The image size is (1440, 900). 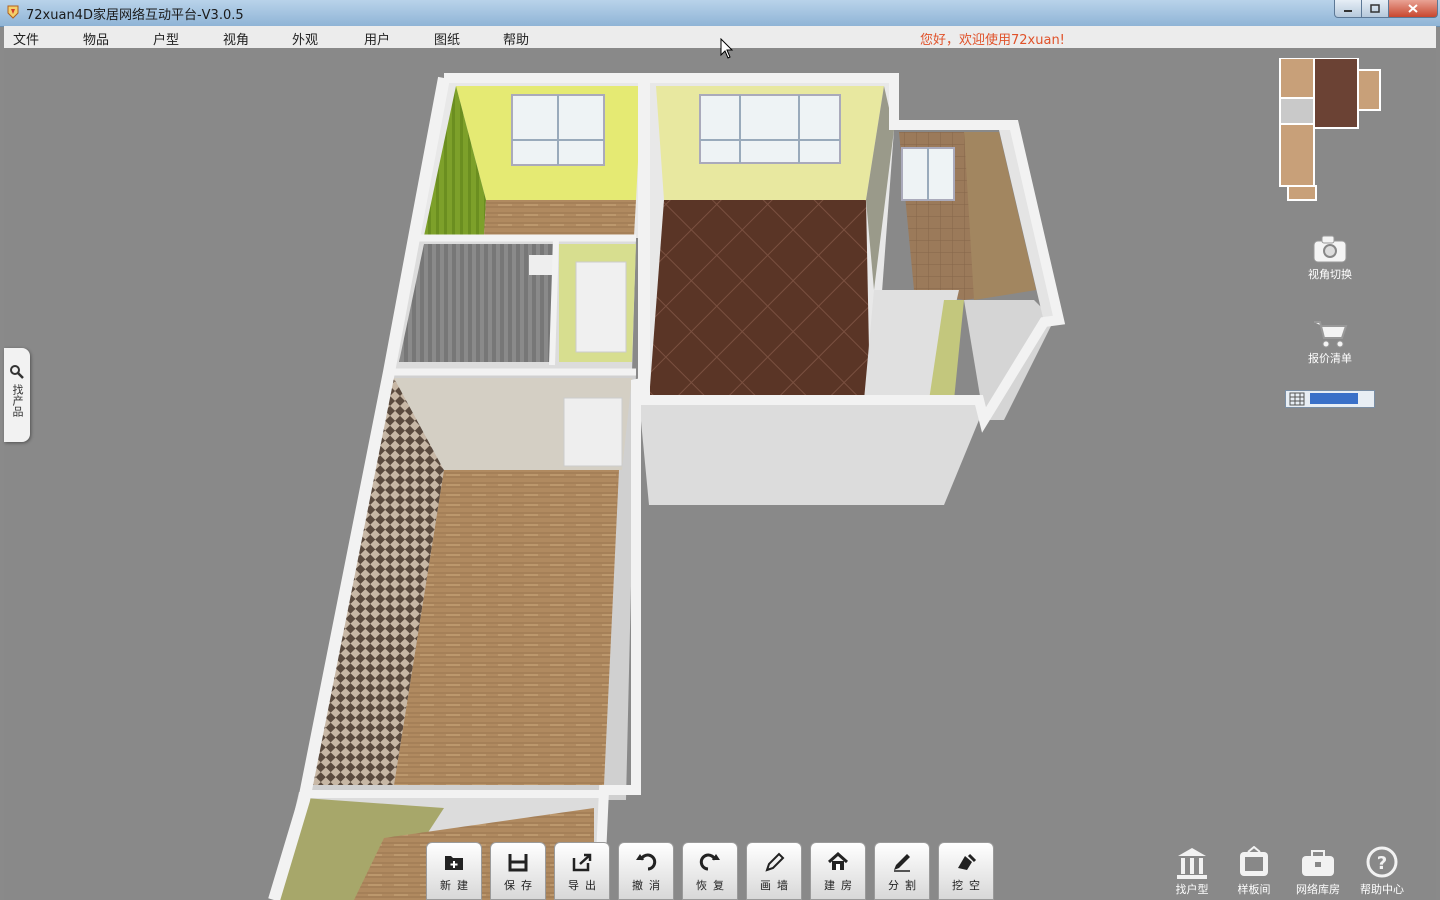 I want to click on help-icon: ?, so click(x=1382, y=862).